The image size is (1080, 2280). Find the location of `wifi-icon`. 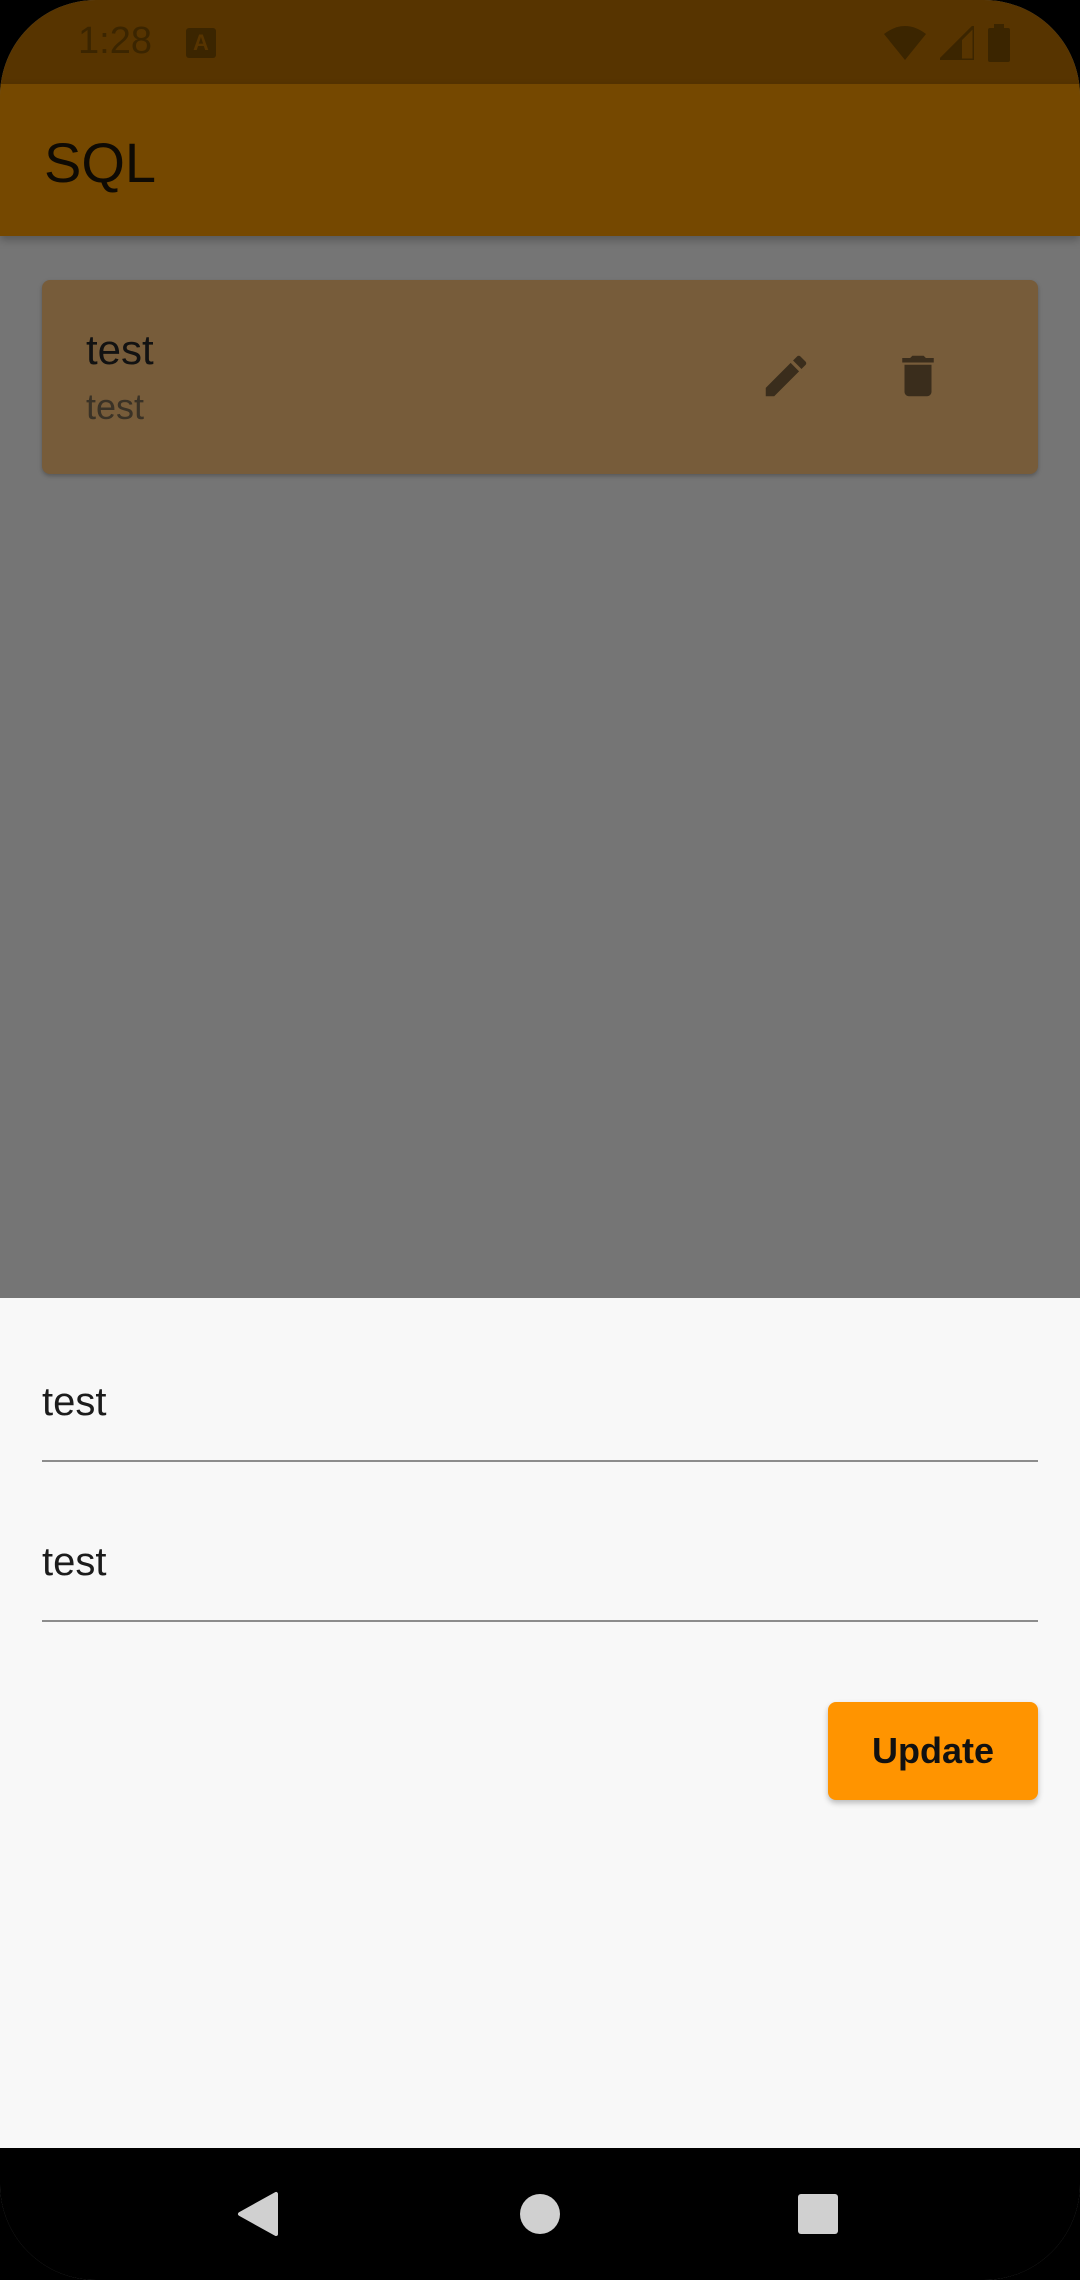

wifi-icon is located at coordinates (905, 43).